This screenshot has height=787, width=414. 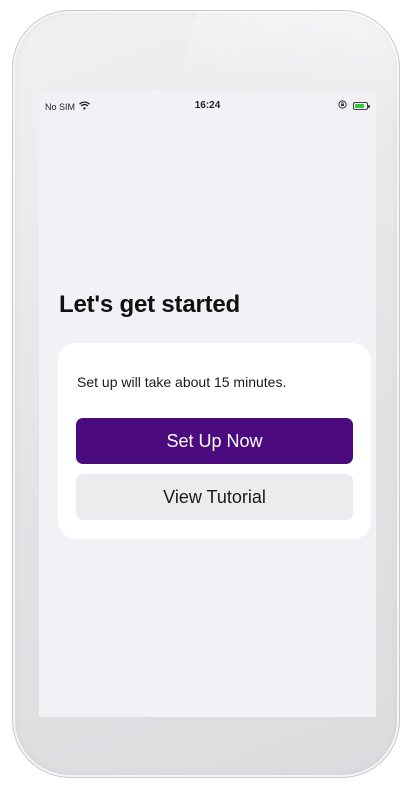 I want to click on status-time: 16:24, so click(x=207, y=105).